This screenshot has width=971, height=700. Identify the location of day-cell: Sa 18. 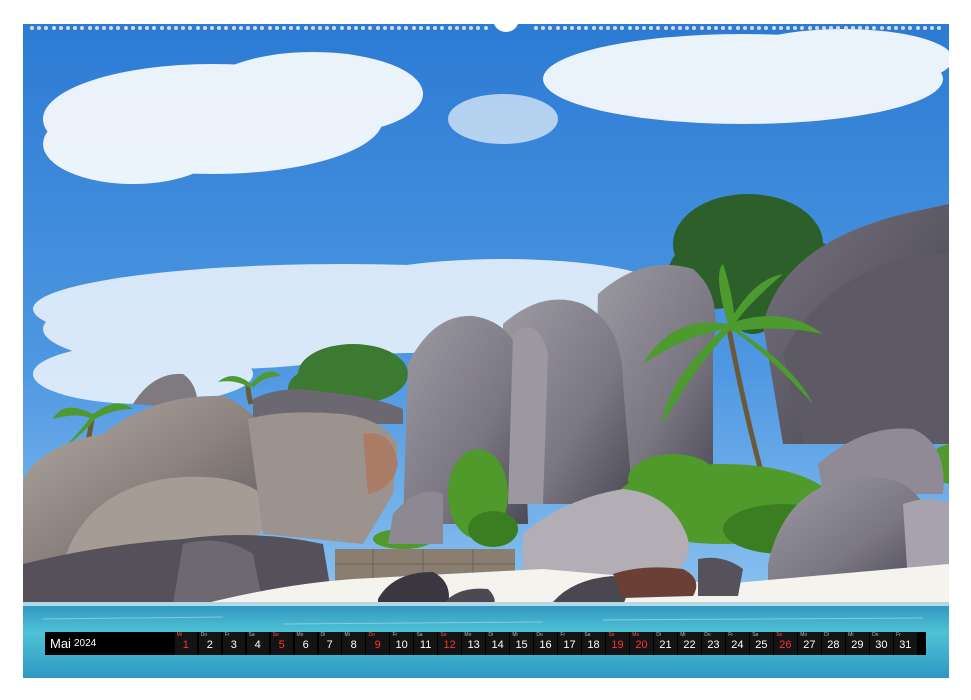
(593, 643).